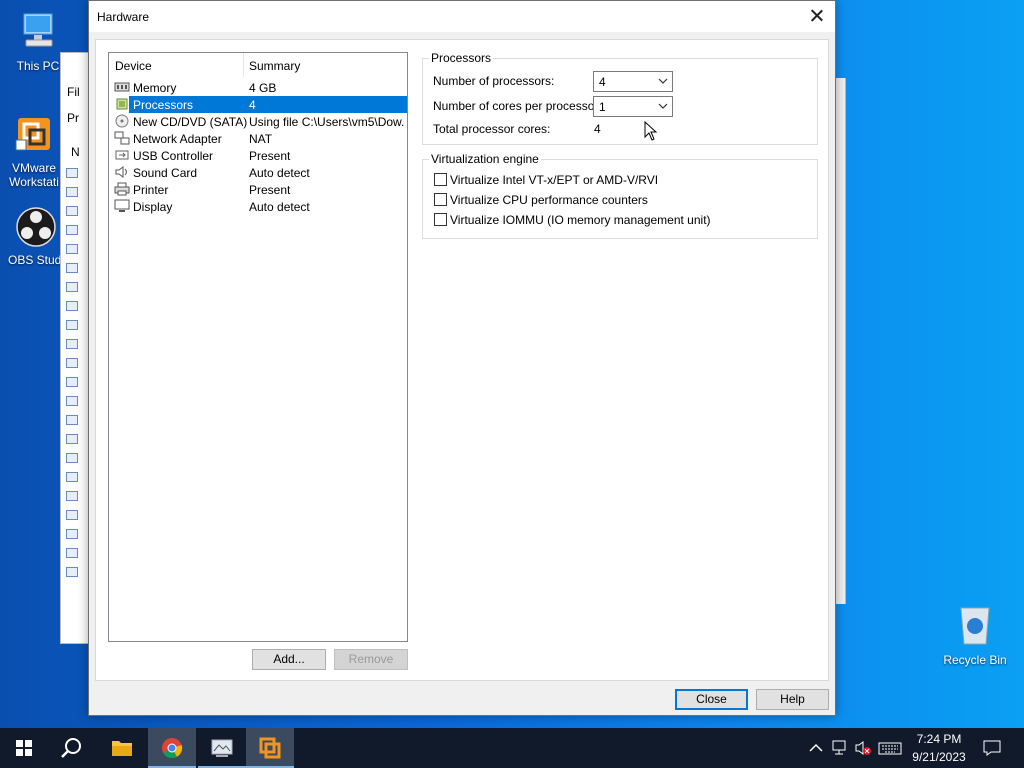 This screenshot has height=768, width=1024. I want to click on iommu-checkbox, so click(440, 219).